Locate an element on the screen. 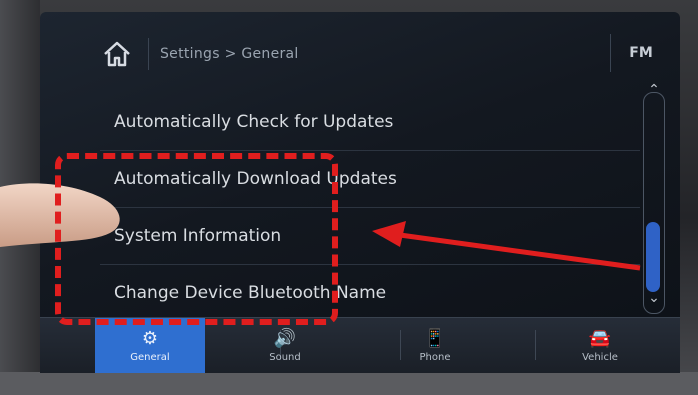 This screenshot has width=698, height=395. tab-label: Vehicle is located at coordinates (600, 357).